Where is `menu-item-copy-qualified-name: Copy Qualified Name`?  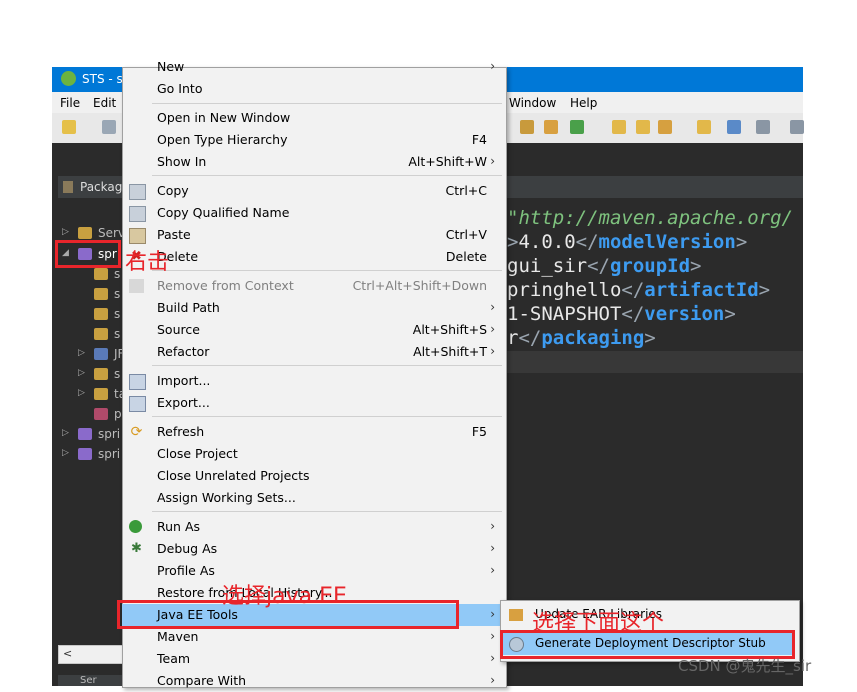 menu-item-copy-qualified-name: Copy Qualified Name is located at coordinates (313, 213).